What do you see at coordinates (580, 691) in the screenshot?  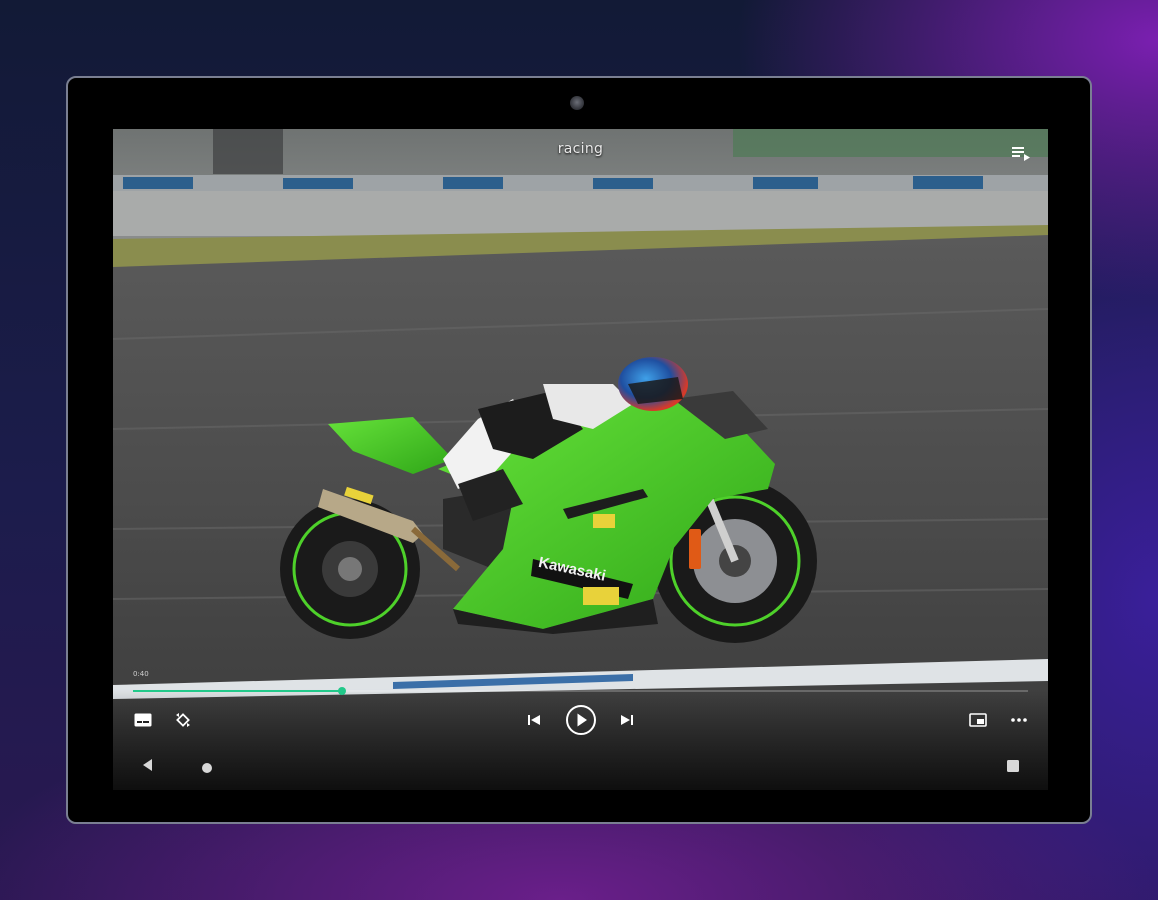 I see `seek-bar` at bounding box center [580, 691].